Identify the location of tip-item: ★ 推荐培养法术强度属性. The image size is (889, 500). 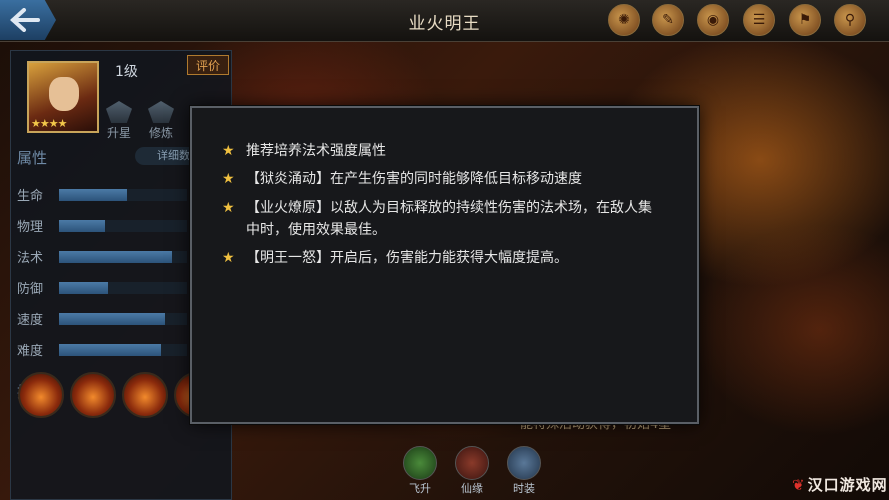
(457, 151).